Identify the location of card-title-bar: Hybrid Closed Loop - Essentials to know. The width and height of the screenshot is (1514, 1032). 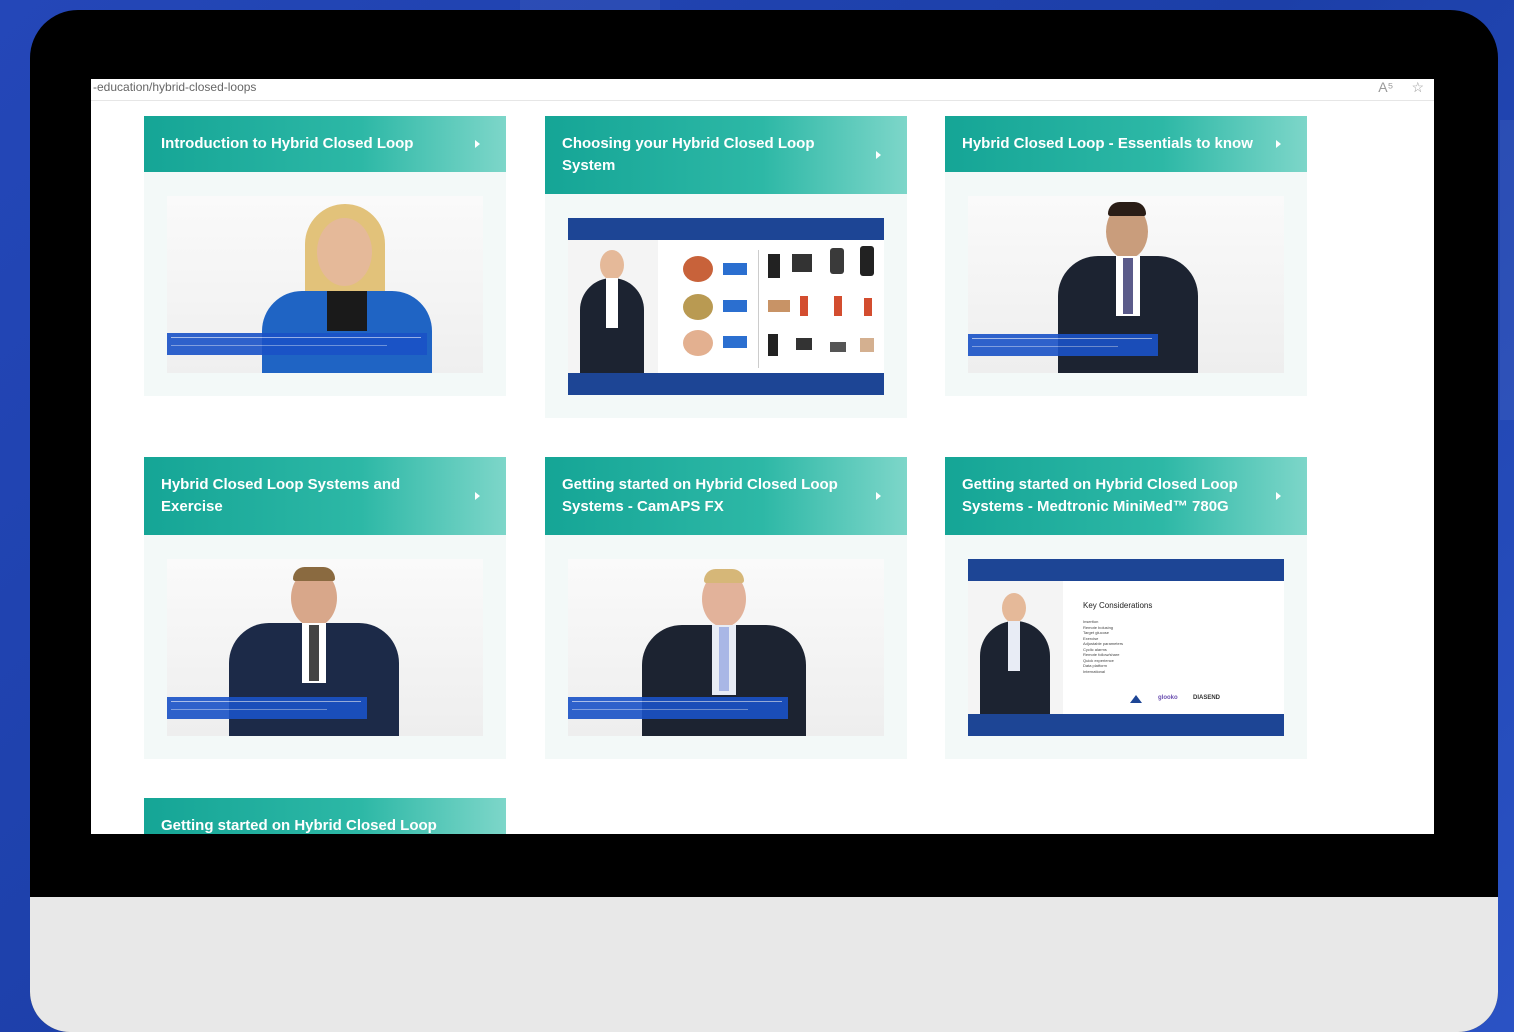
(1126, 144).